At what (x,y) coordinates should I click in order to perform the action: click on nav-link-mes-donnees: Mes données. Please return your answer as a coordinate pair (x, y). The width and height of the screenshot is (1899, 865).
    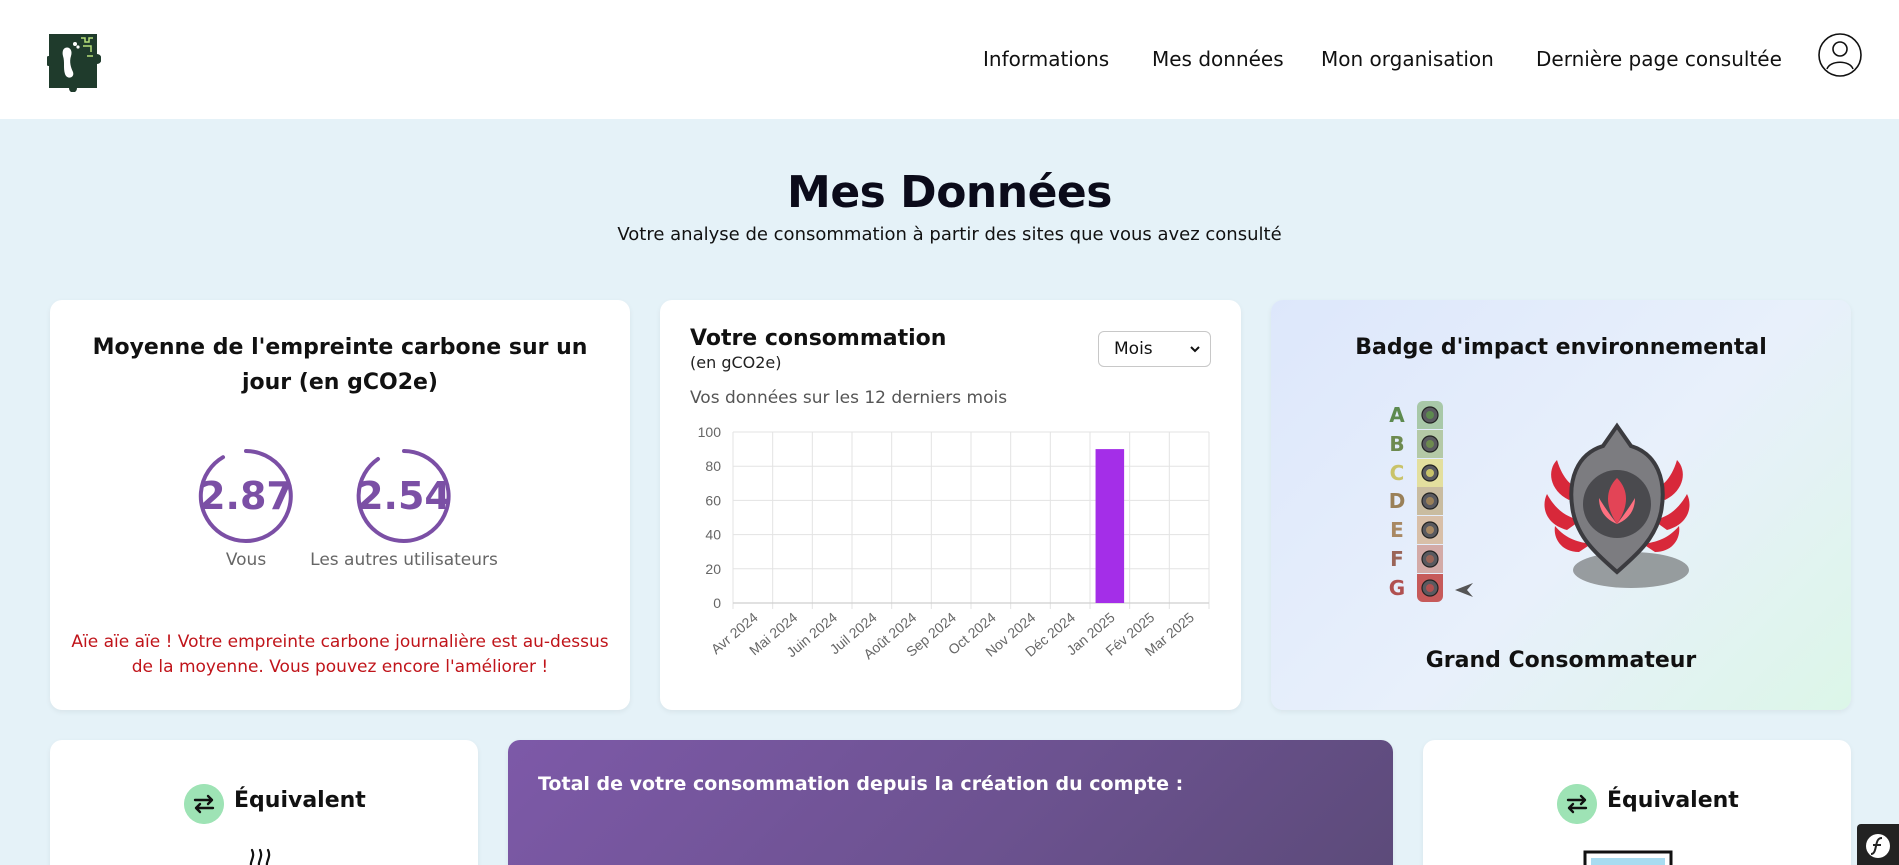
    Looking at the image, I should click on (1218, 59).